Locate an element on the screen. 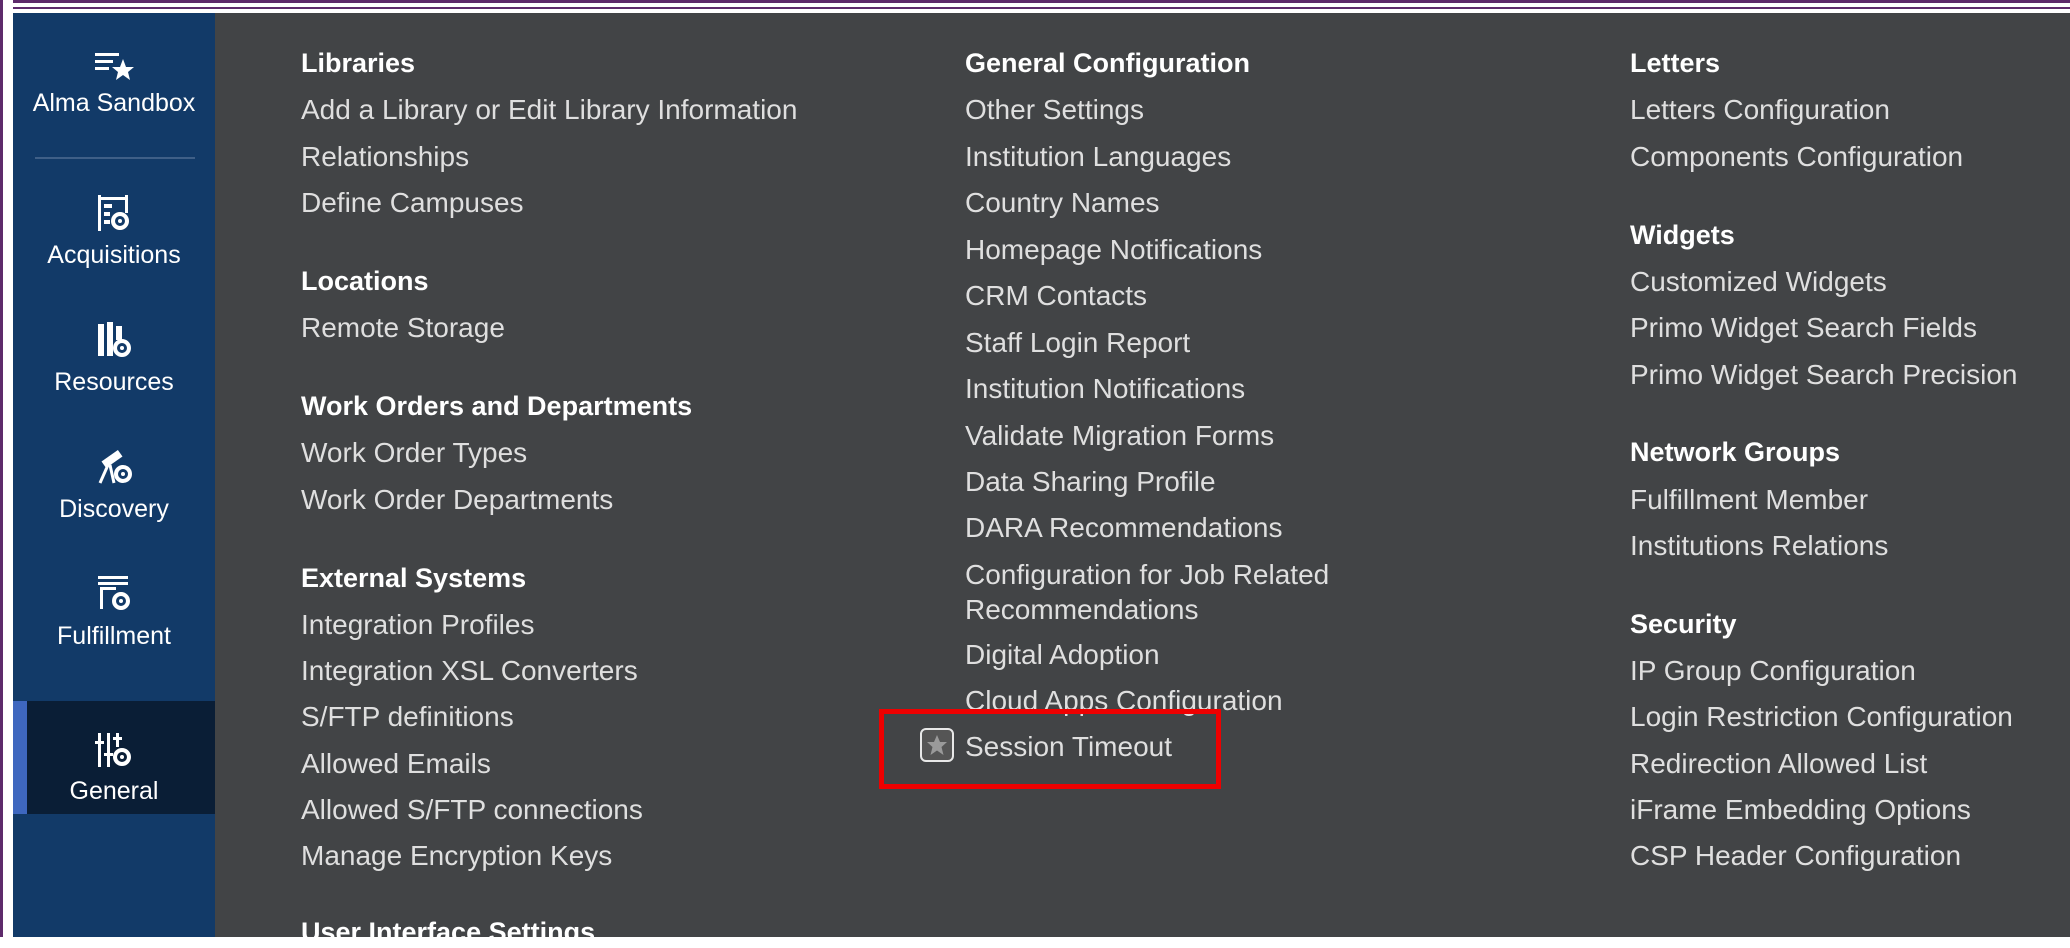 The width and height of the screenshot is (2070, 948). menu-link-csp-header-configuration: CSP Header Configuration is located at coordinates (1795, 855).